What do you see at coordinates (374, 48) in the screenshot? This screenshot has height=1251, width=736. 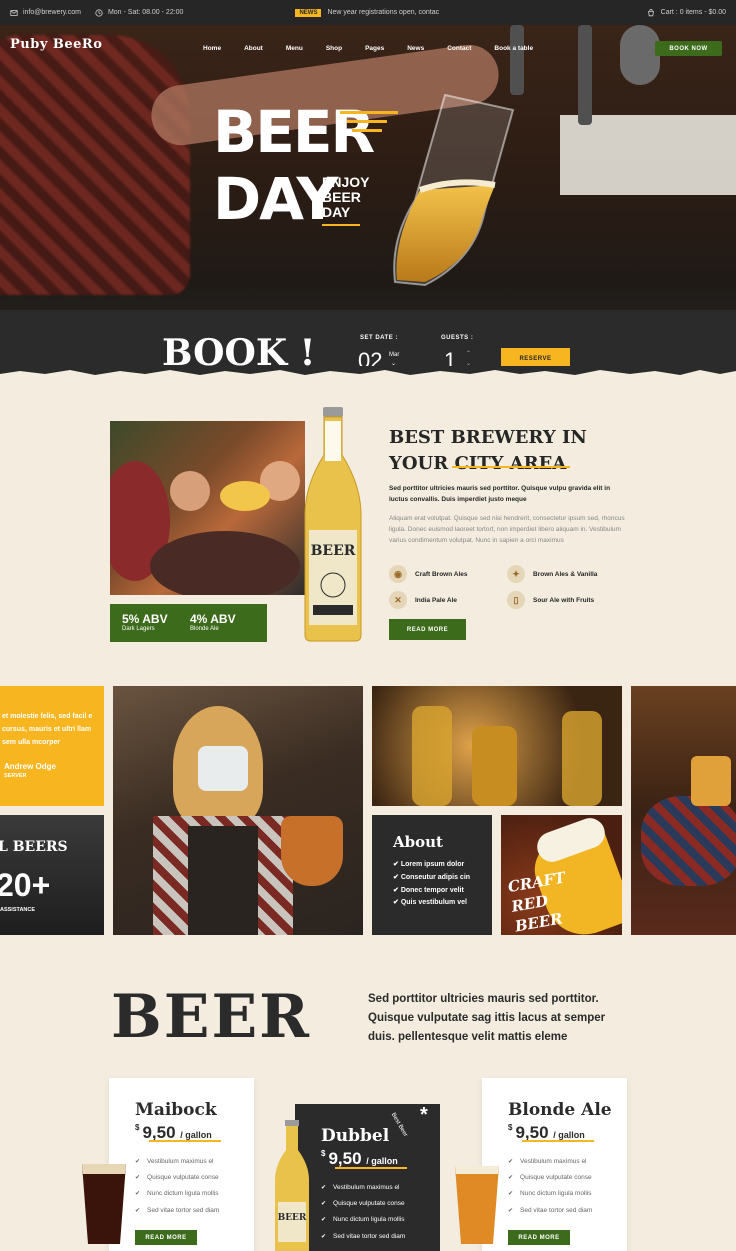 I see `nav-item-pages: Pages` at bounding box center [374, 48].